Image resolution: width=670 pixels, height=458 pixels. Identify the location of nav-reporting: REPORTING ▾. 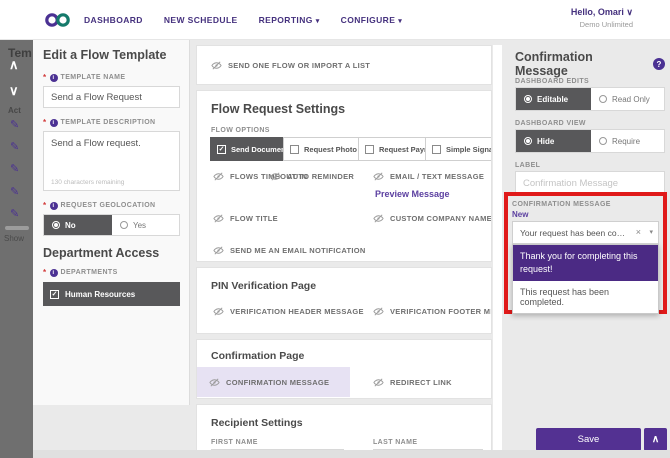
(289, 20).